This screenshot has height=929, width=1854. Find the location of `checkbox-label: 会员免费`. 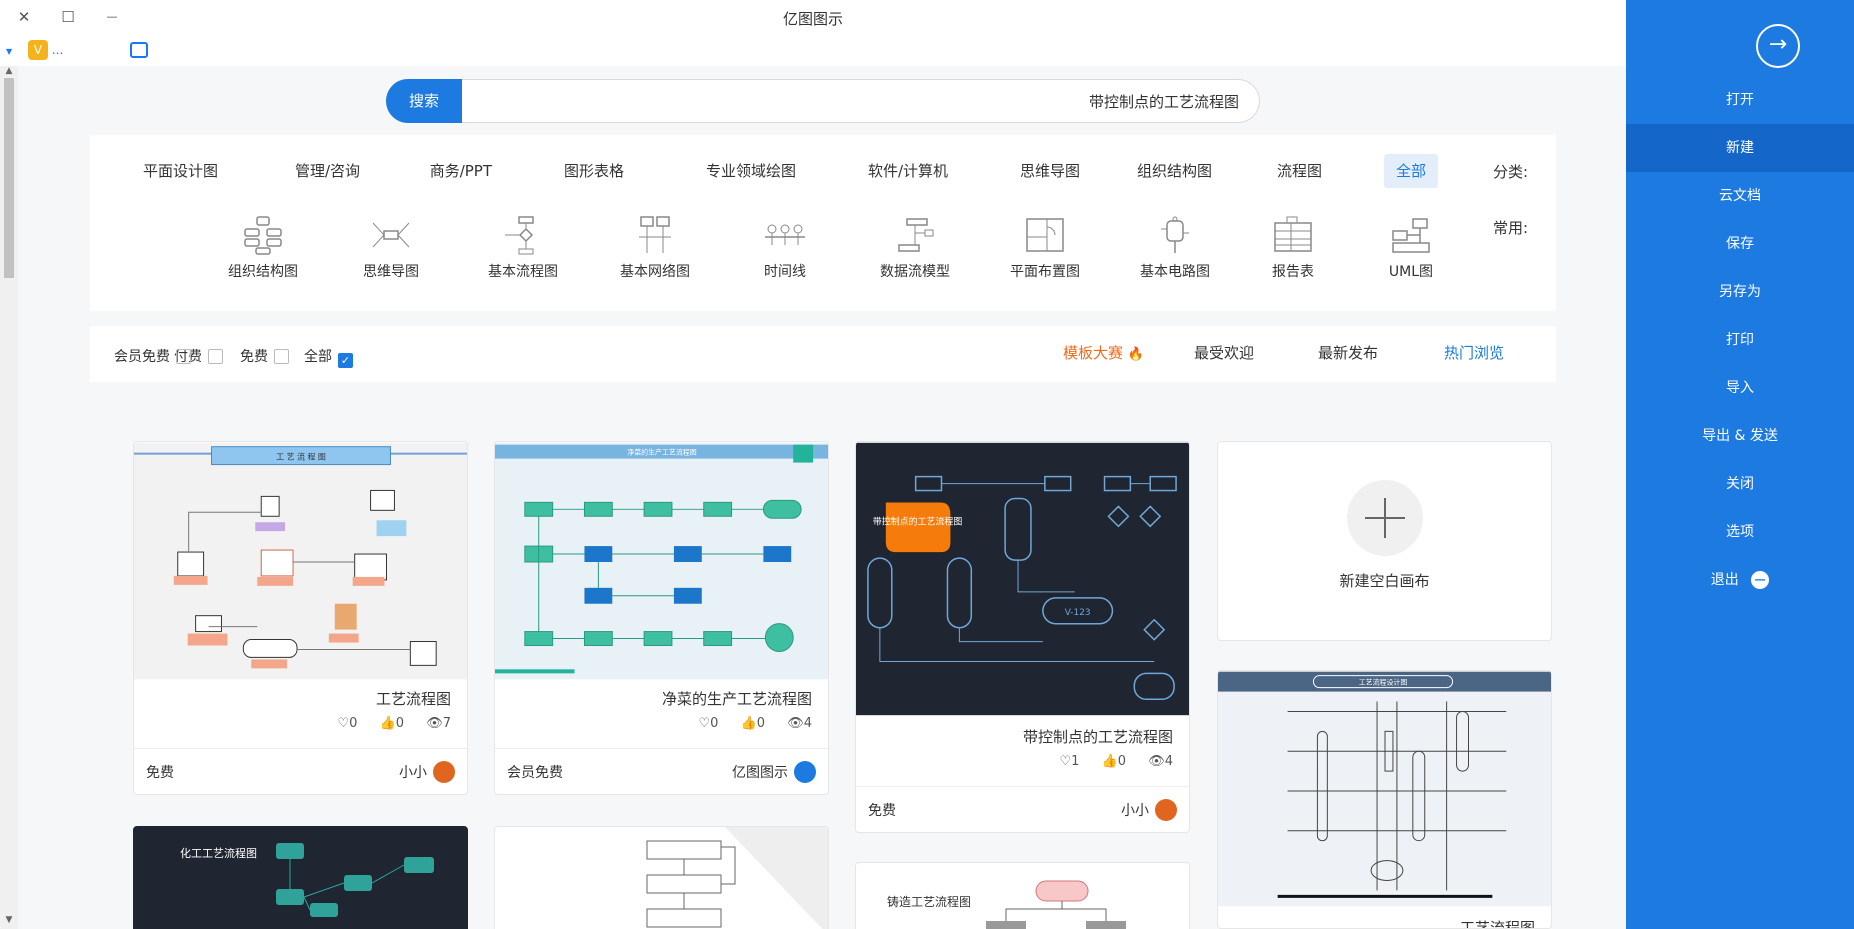

checkbox-label: 会员免费 is located at coordinates (142, 357).